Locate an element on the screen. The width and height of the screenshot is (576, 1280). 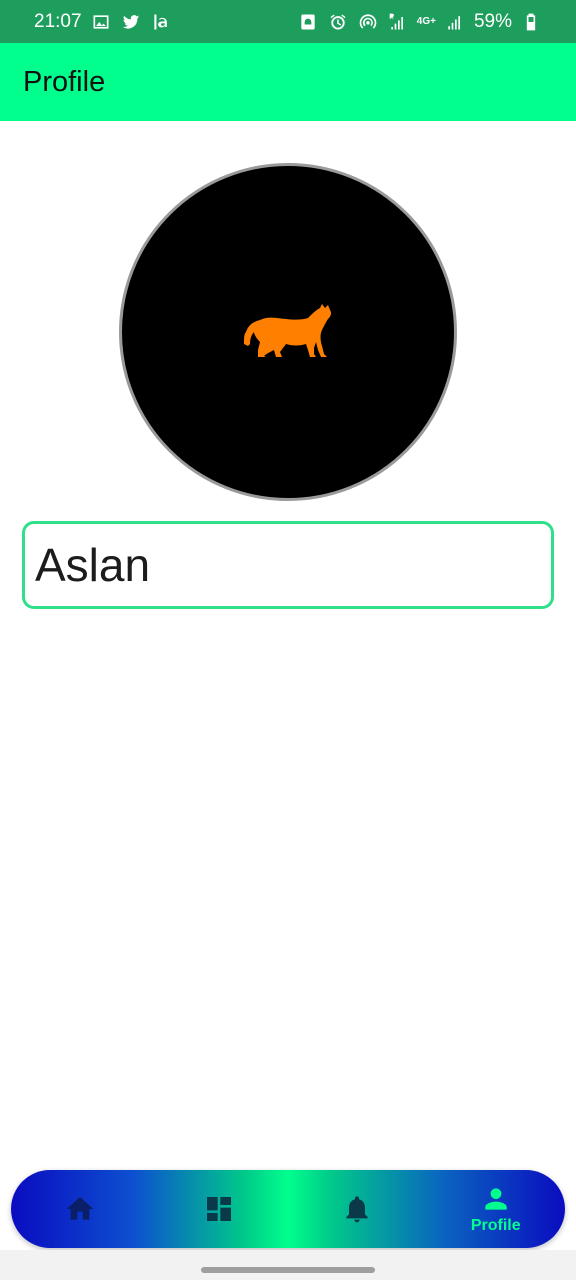
la-icon is located at coordinates (161, 22).